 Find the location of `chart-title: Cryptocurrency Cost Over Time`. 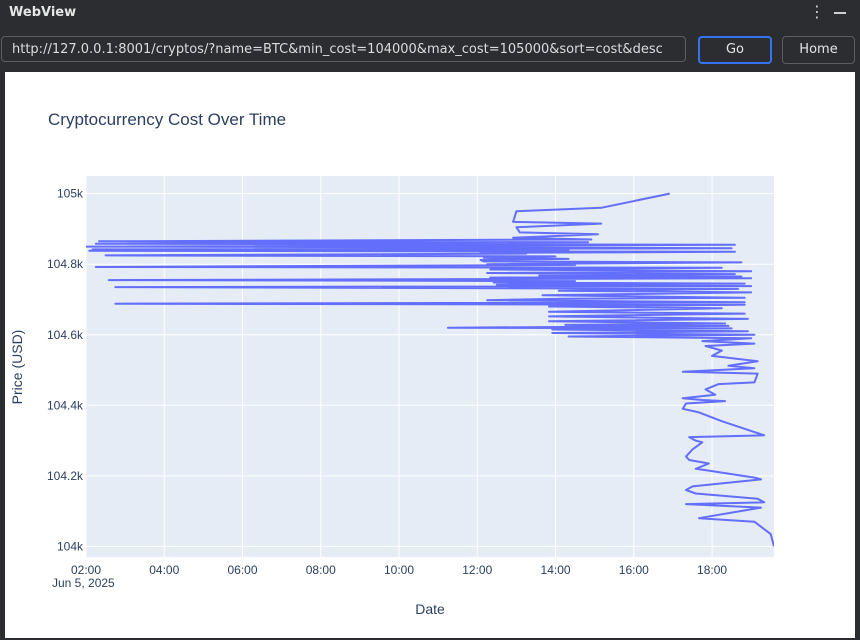

chart-title: Cryptocurrency Cost Over Time is located at coordinates (167, 119).